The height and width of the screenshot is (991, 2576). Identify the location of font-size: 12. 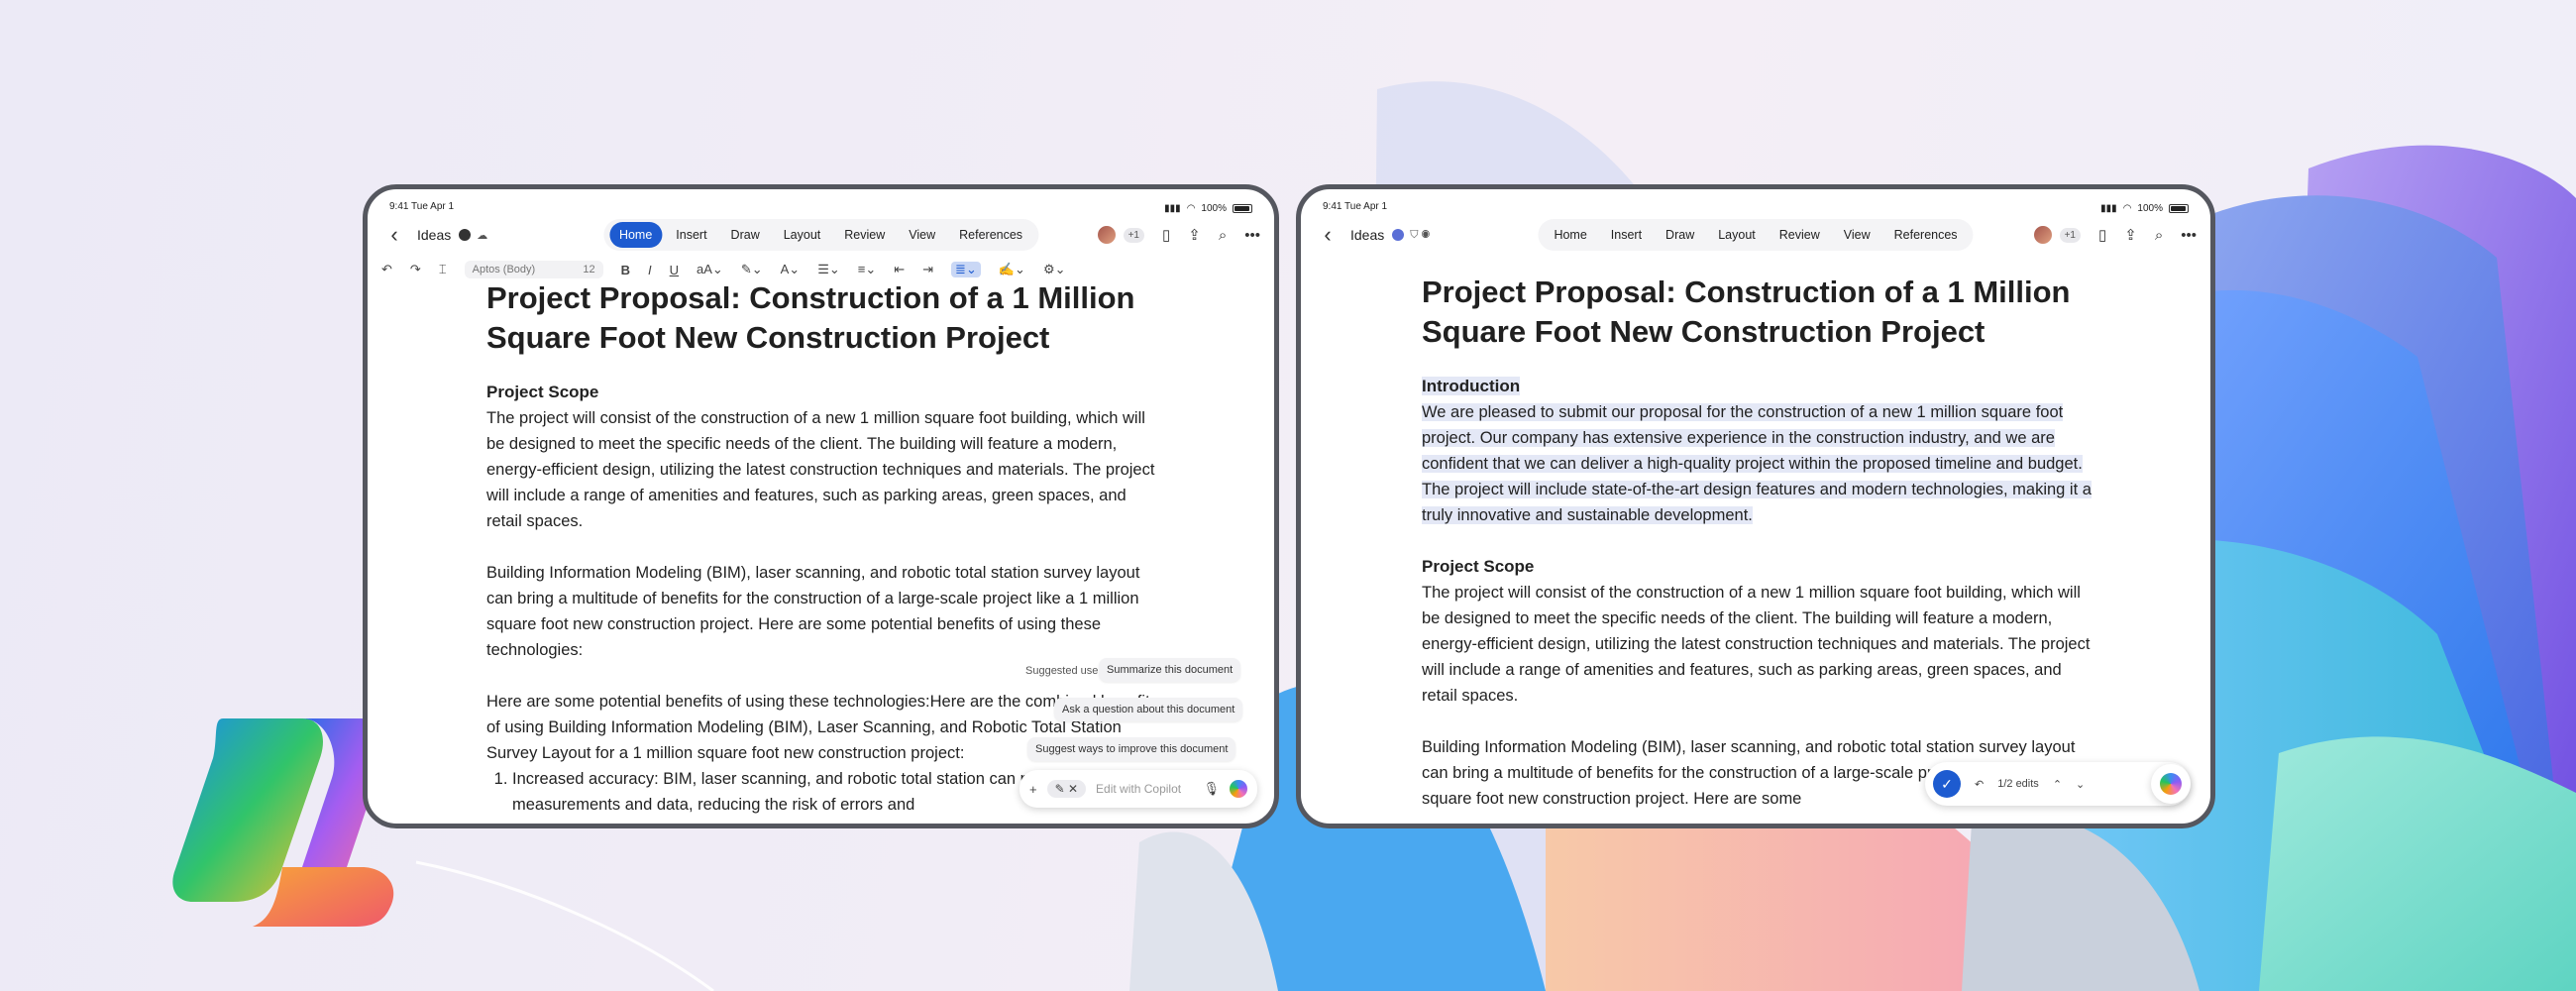
(589, 269).